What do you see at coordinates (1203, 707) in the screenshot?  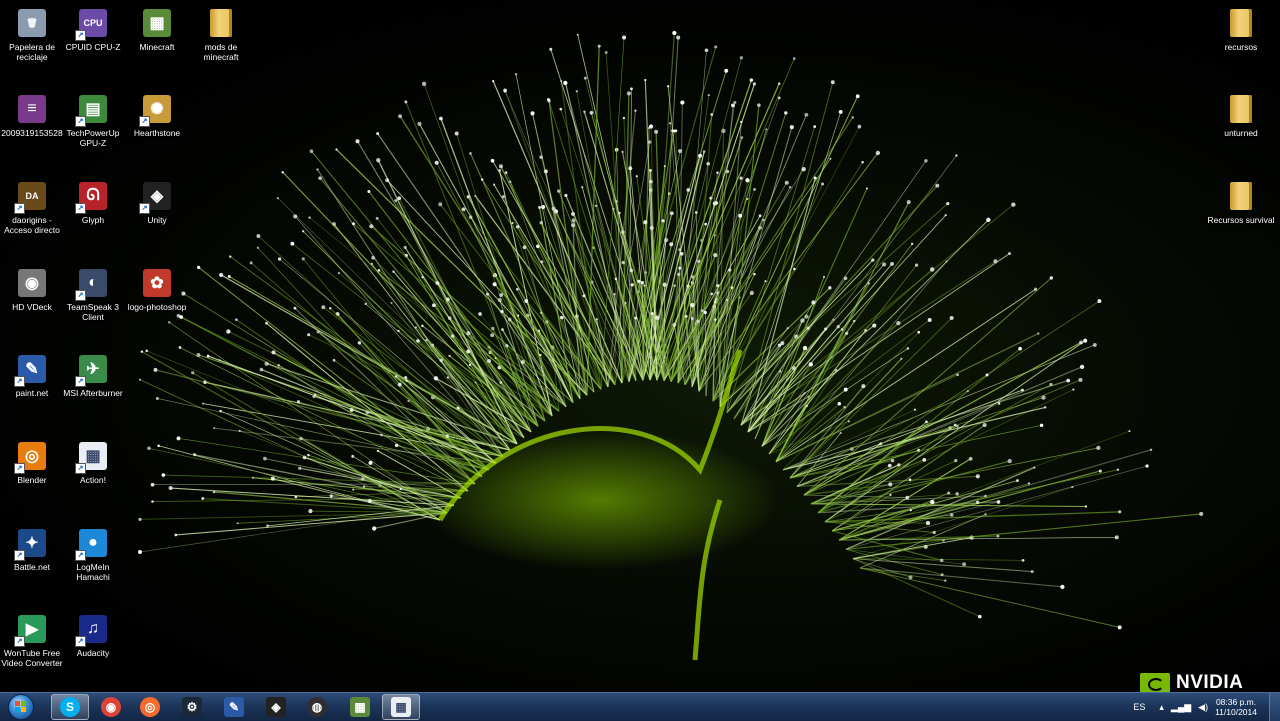 I see `volume-icon: ◀)` at bounding box center [1203, 707].